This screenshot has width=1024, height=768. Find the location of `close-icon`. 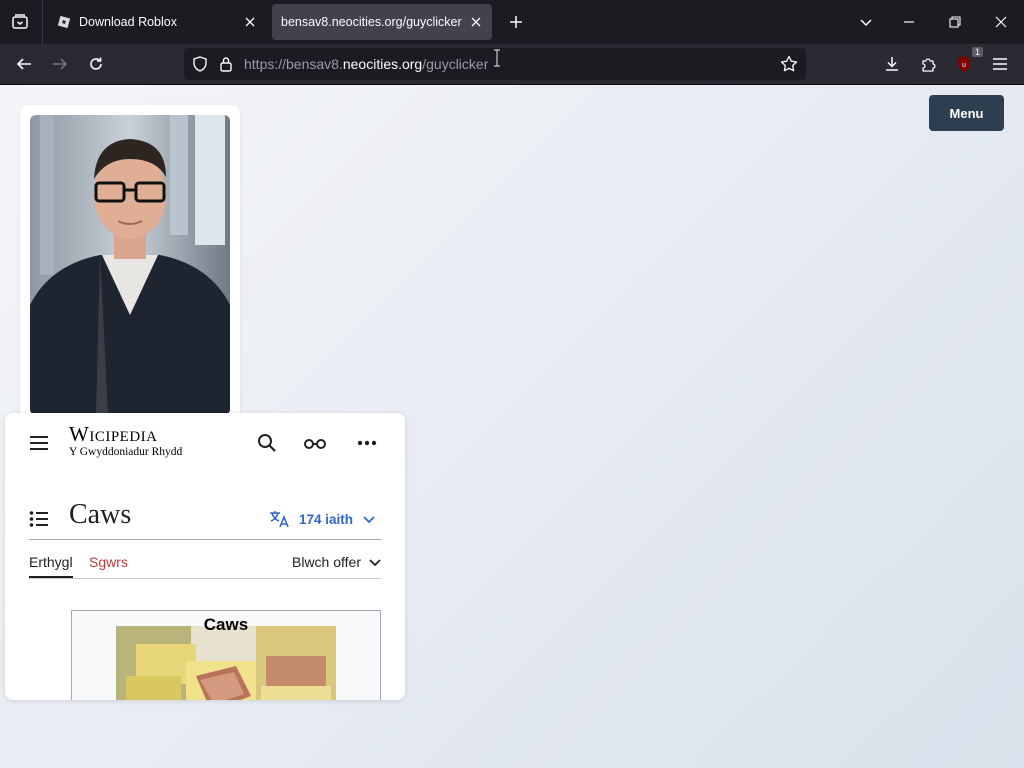

close-icon is located at coordinates (1001, 22).